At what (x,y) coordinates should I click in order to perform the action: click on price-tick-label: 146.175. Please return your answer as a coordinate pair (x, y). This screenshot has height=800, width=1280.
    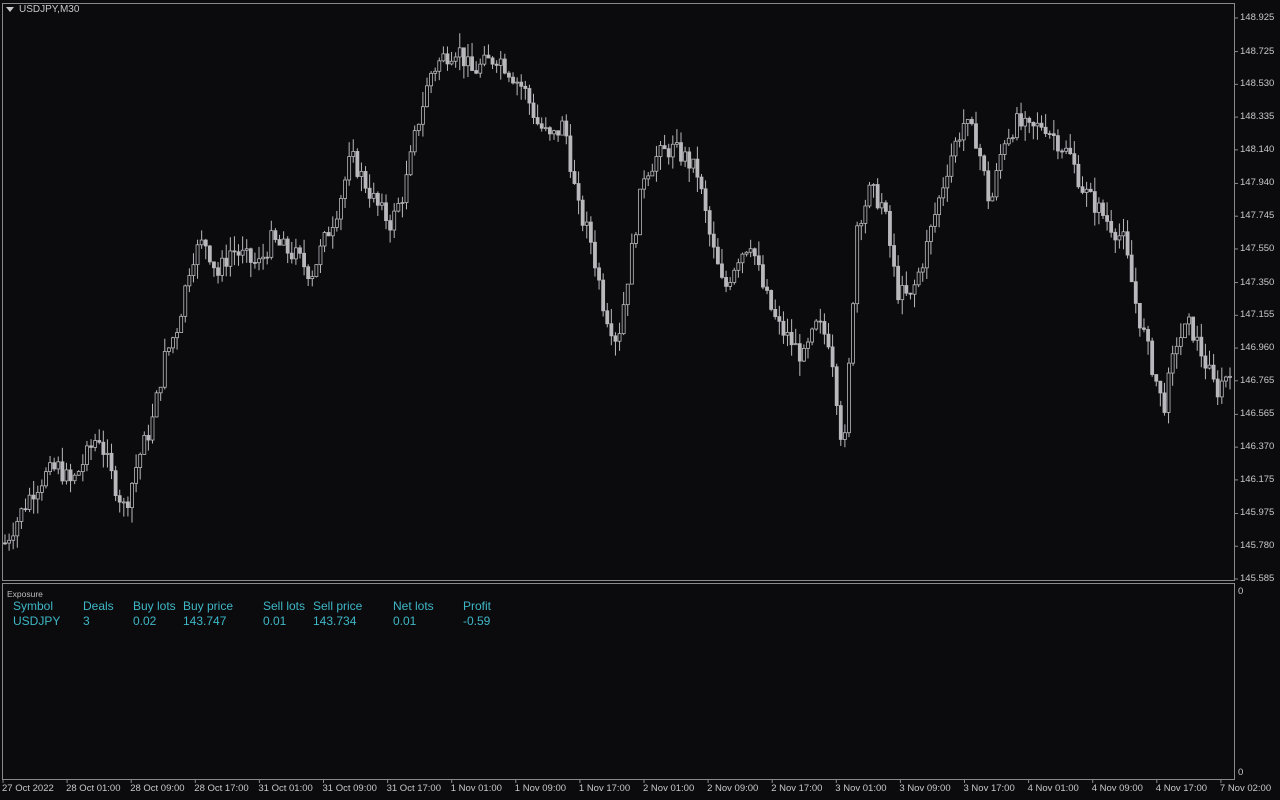
    Looking at the image, I should click on (1257, 479).